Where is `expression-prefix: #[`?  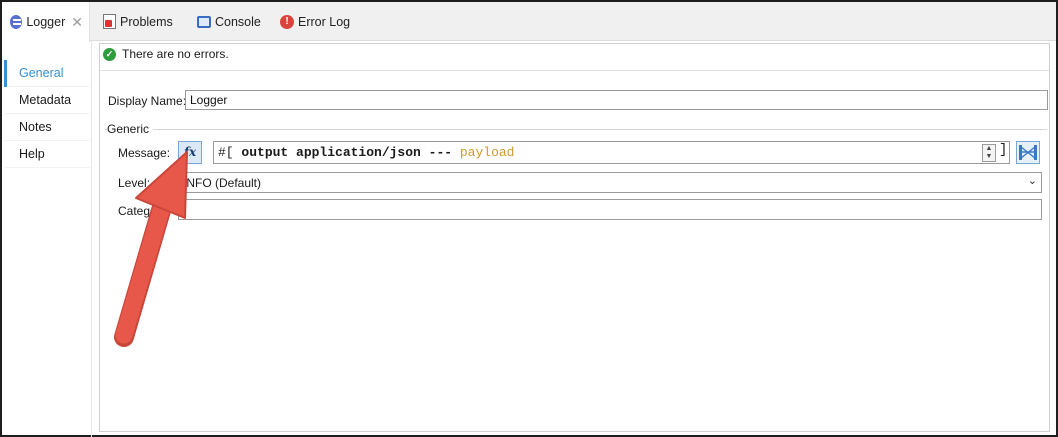 expression-prefix: #[ is located at coordinates (226, 152).